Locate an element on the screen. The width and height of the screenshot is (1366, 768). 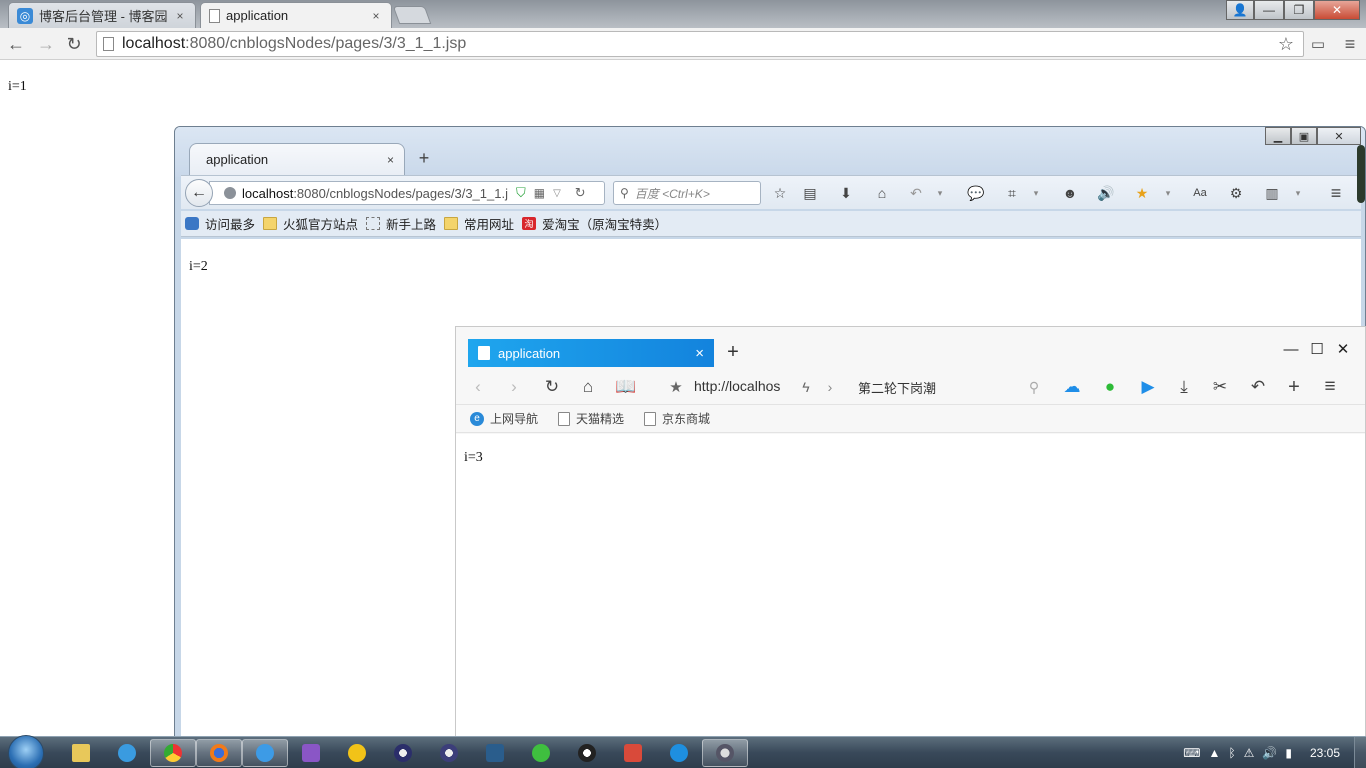
plus-icon: + is located at coordinates (1294, 387).